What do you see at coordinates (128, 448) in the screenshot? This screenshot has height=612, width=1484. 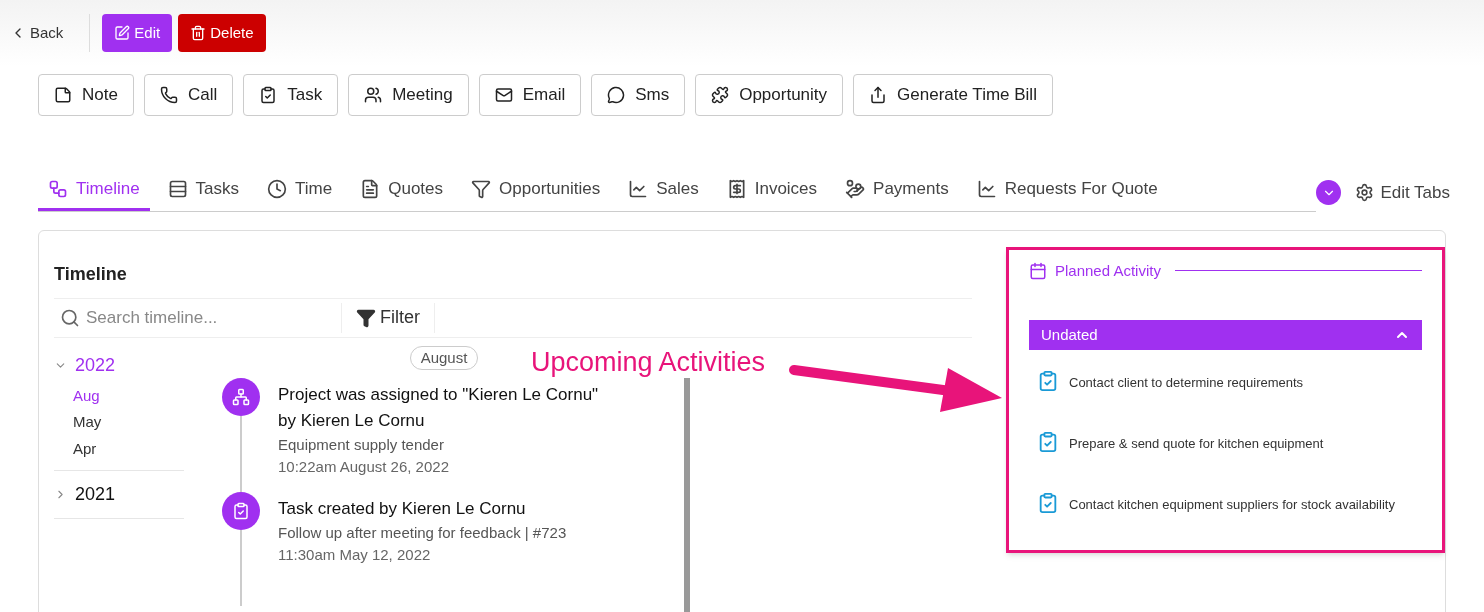 I see `month-item: Apr` at bounding box center [128, 448].